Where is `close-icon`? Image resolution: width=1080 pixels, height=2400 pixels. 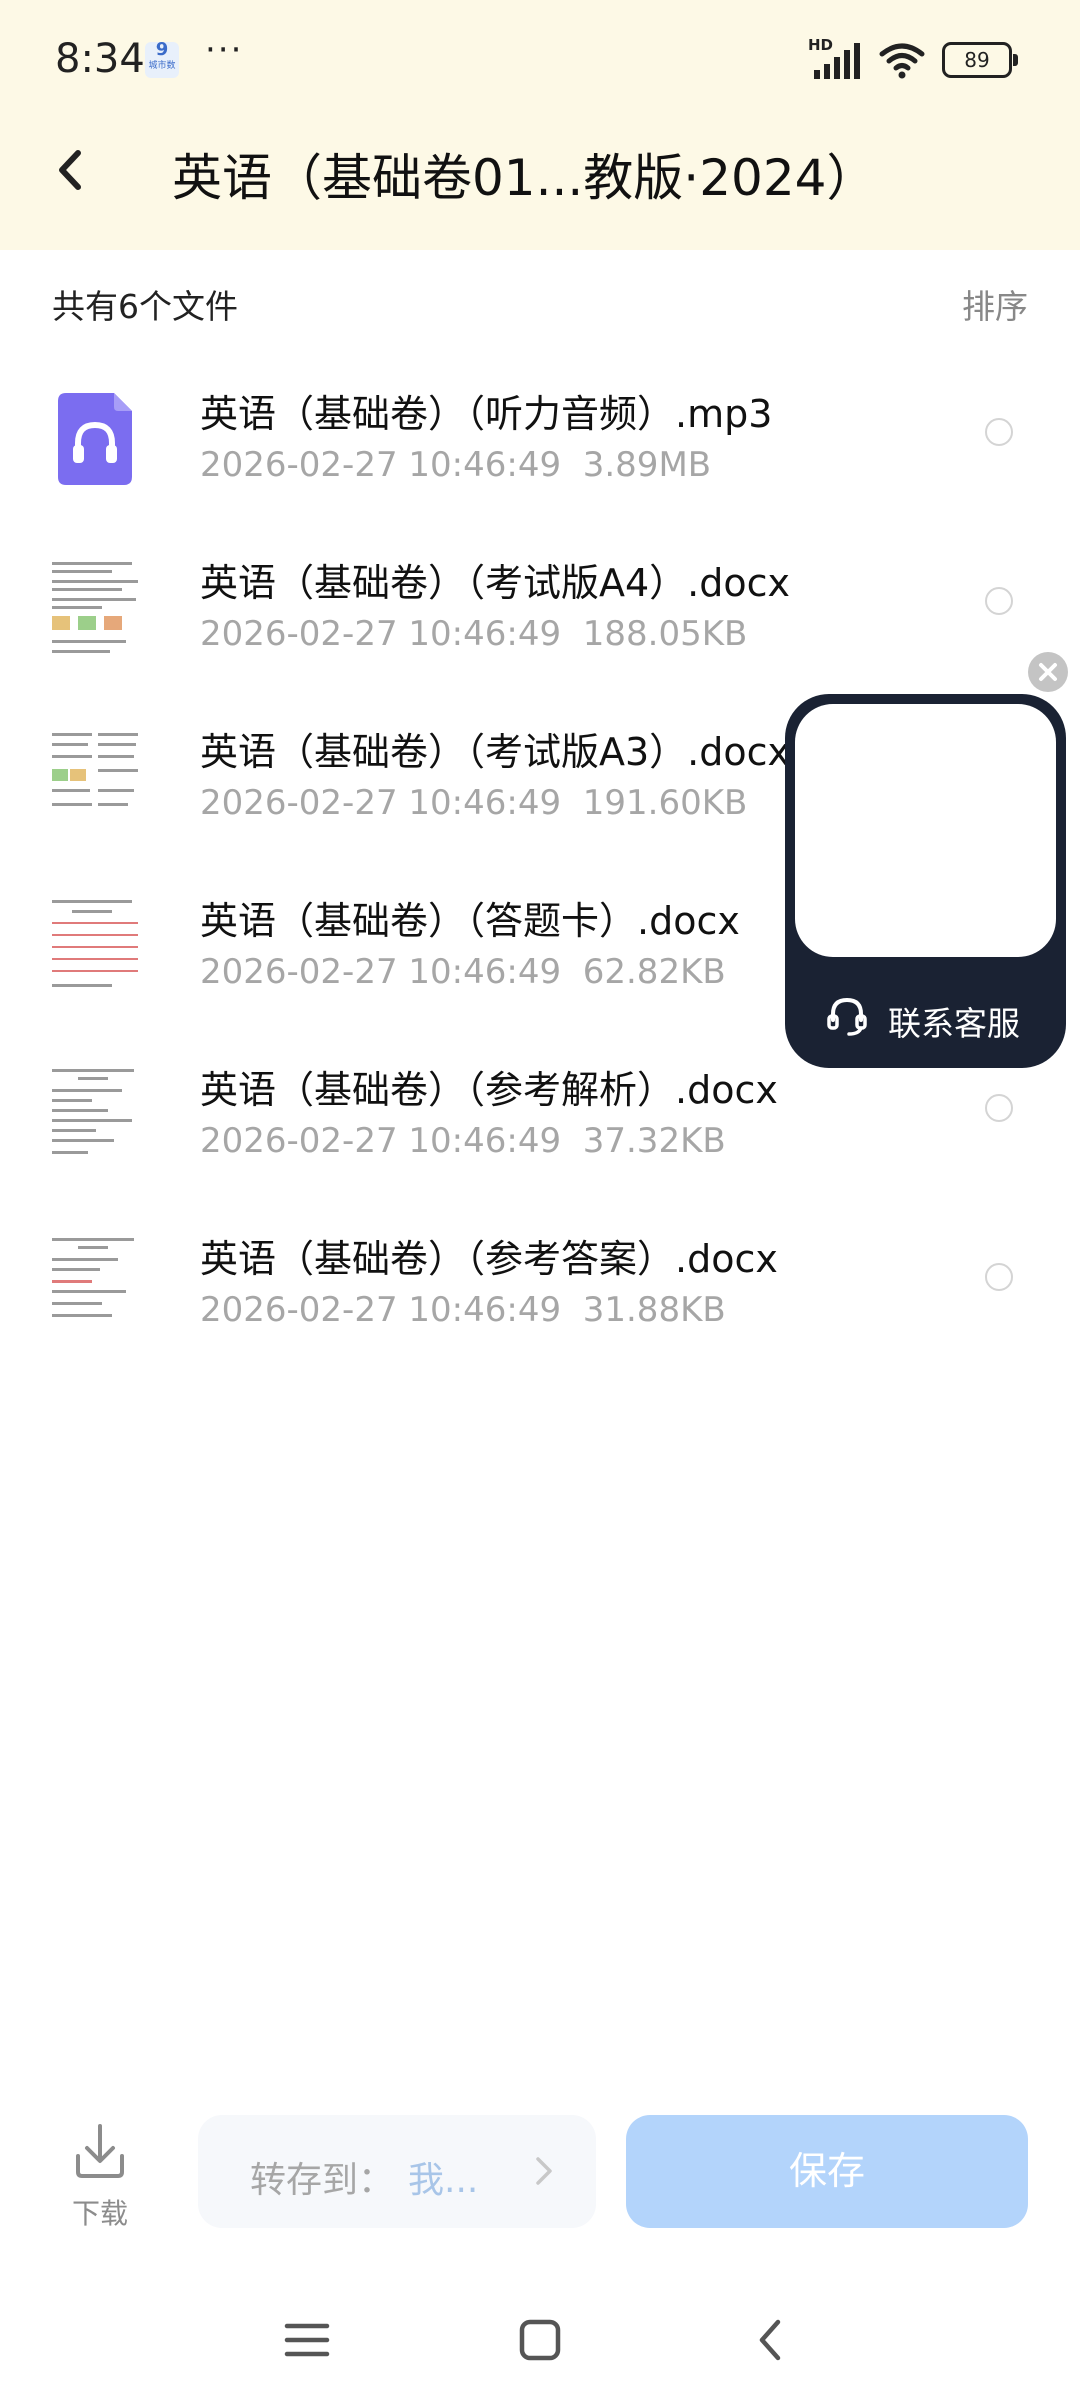
close-icon is located at coordinates (1048, 672).